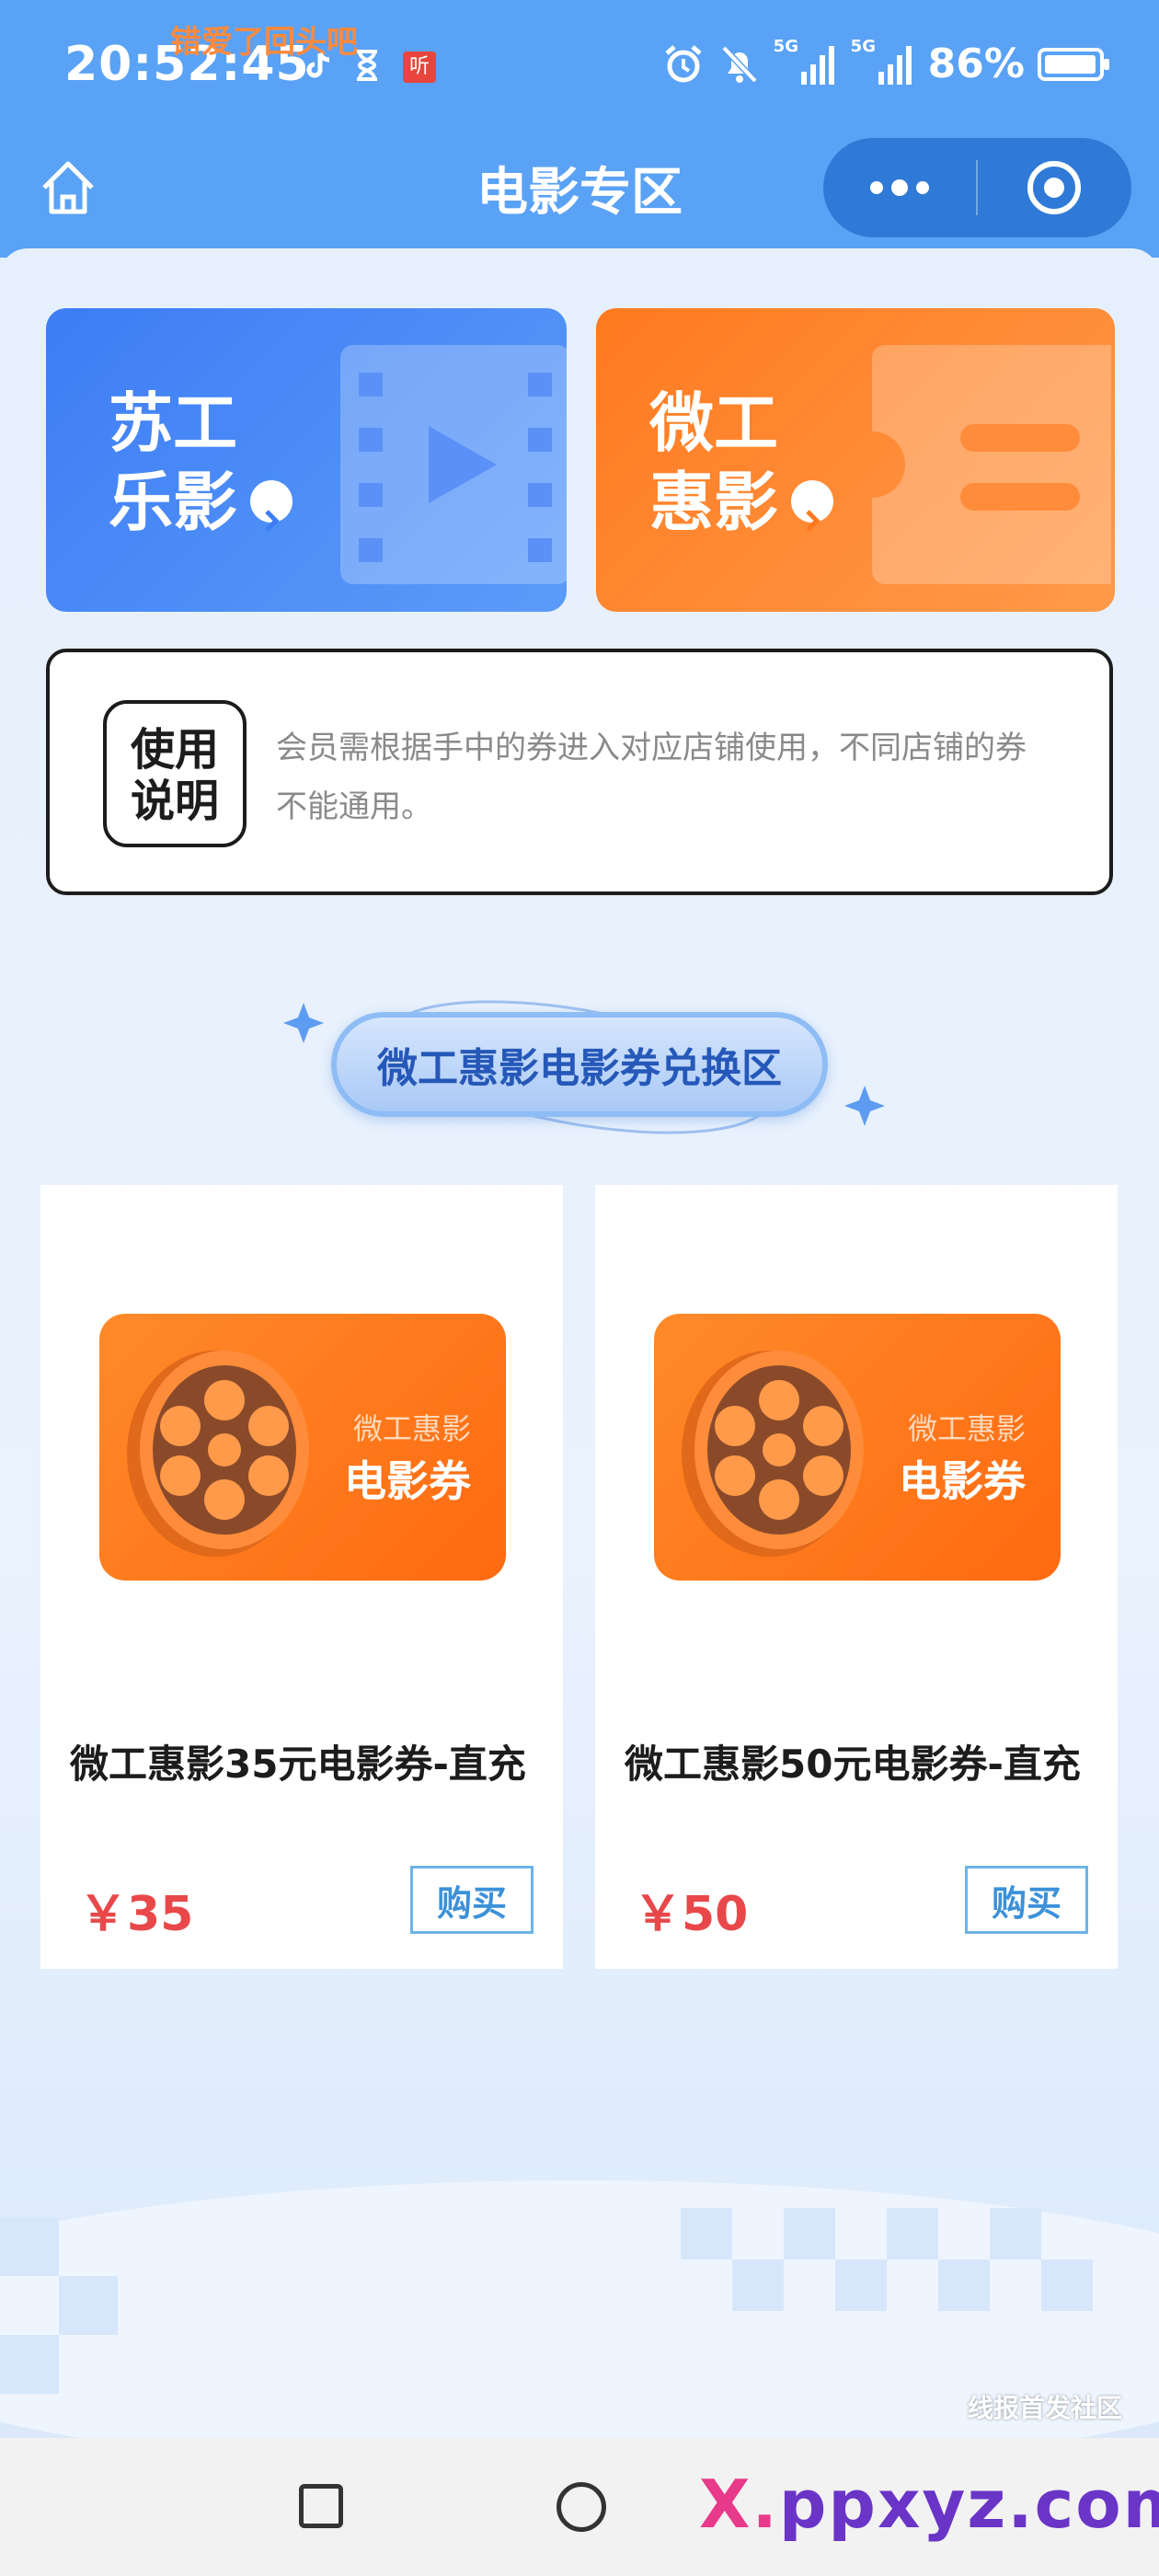 The image size is (1159, 2576). What do you see at coordinates (136, 1914) in the screenshot?
I see `product-price: ￥35` at bounding box center [136, 1914].